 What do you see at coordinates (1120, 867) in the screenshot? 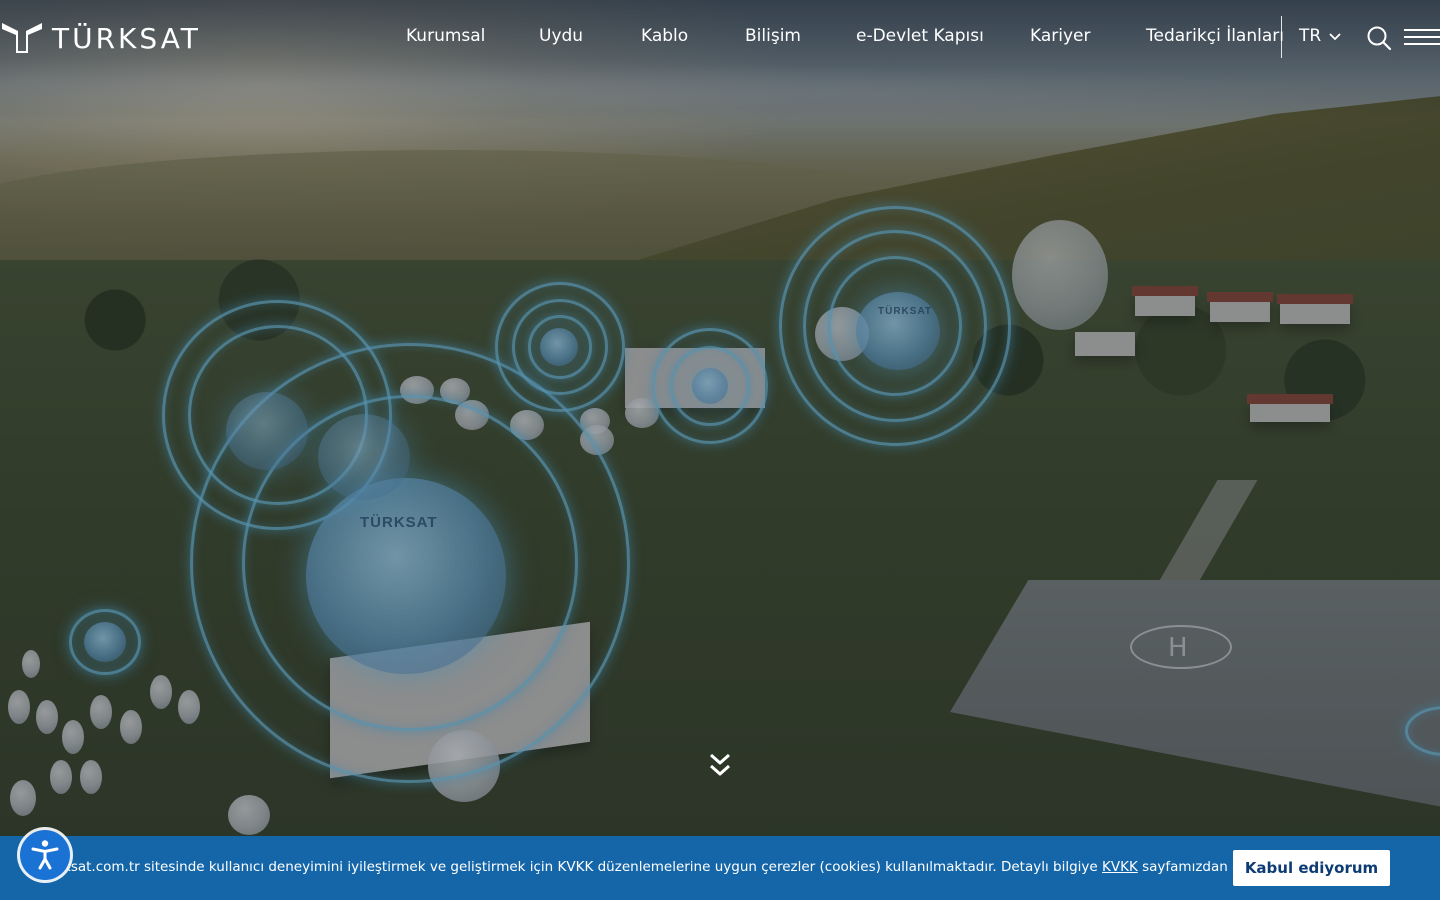
I see `kvkk-link: KVKK` at bounding box center [1120, 867].